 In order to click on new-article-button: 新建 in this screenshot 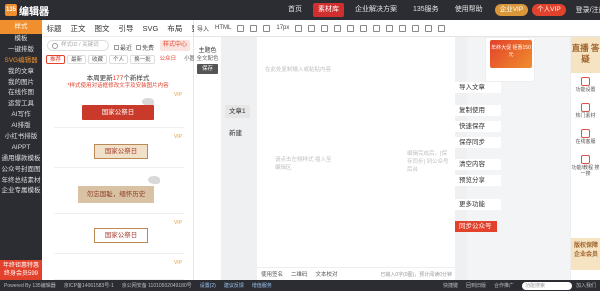, I will do `click(235, 133)`.